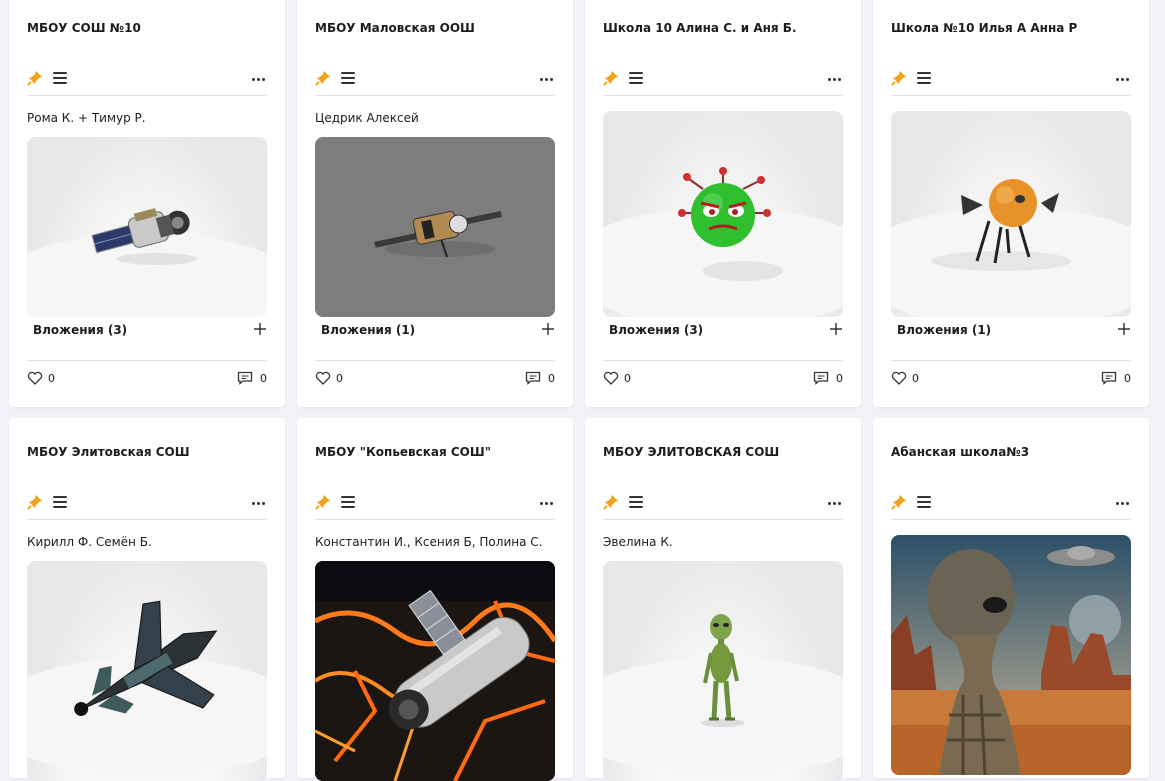 The image size is (1165, 781). I want to click on post-author: Рома К. + Тимур Р., so click(86, 118).